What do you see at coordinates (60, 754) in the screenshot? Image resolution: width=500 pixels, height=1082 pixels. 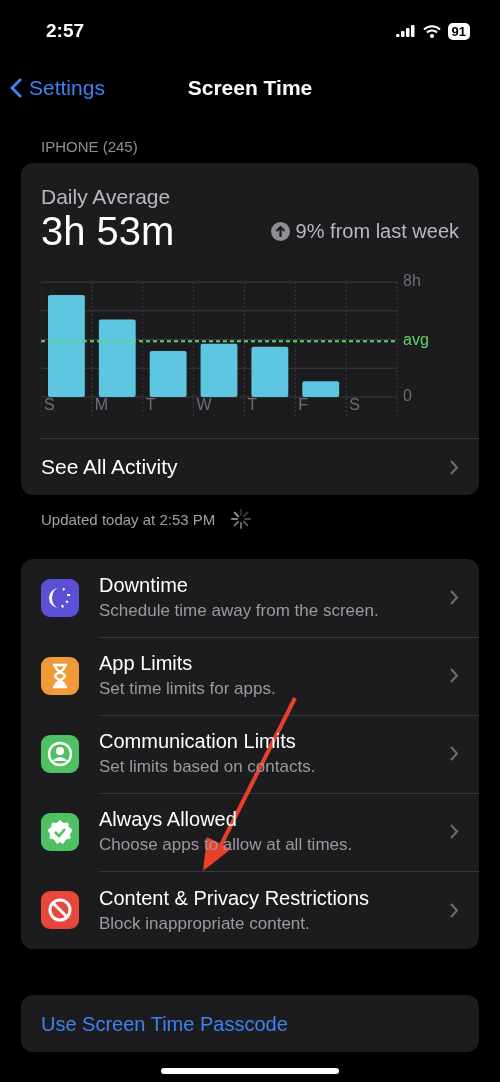 I see `person-circle-icon` at bounding box center [60, 754].